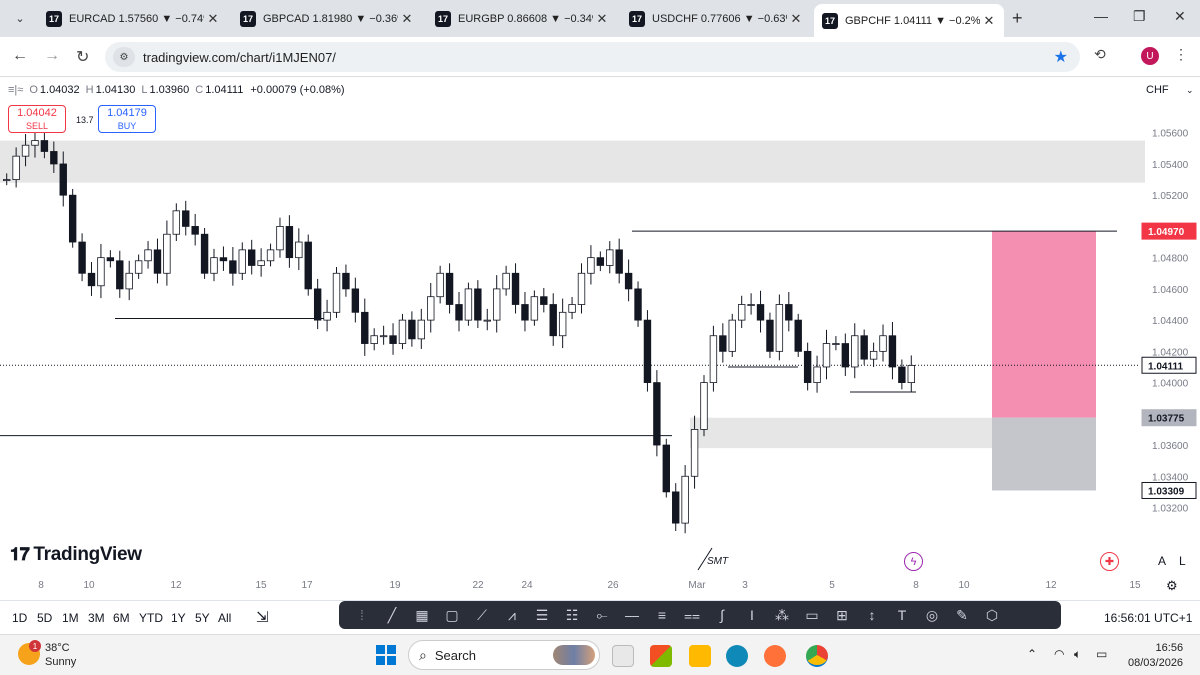 The image size is (1200, 675). What do you see at coordinates (602, 615) in the screenshot?
I see `horizontal-ray-icon: ⟜` at bounding box center [602, 615].